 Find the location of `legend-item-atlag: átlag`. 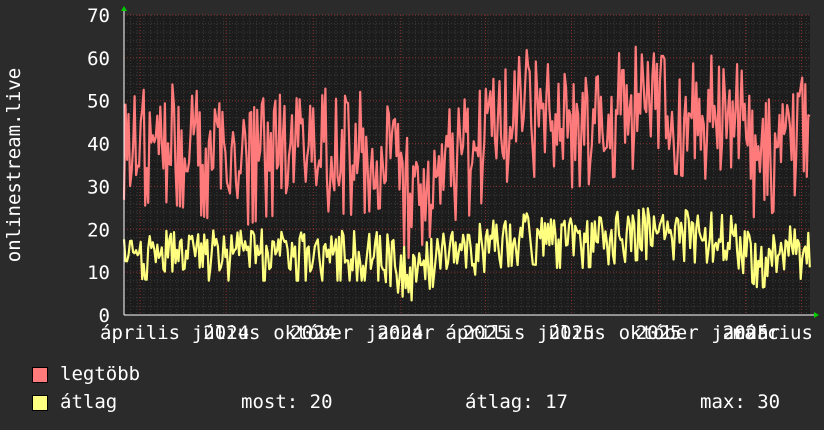

legend-item-atlag: átlag is located at coordinates (74, 402).